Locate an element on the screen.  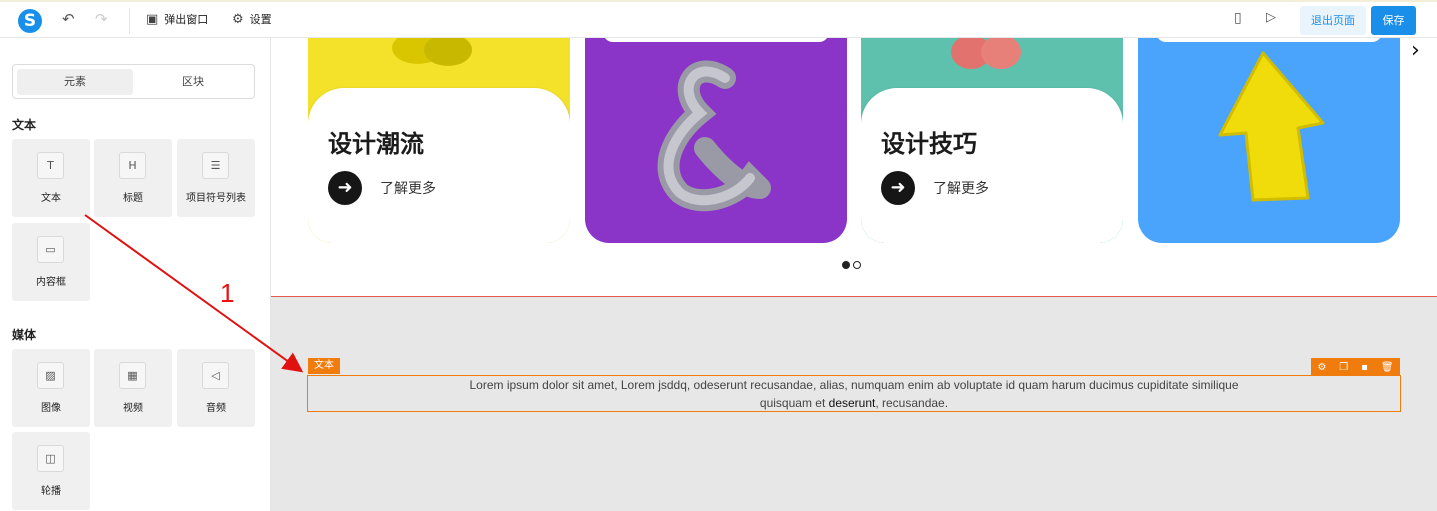
speaker-icon: ◁ is located at coordinates (215, 375).